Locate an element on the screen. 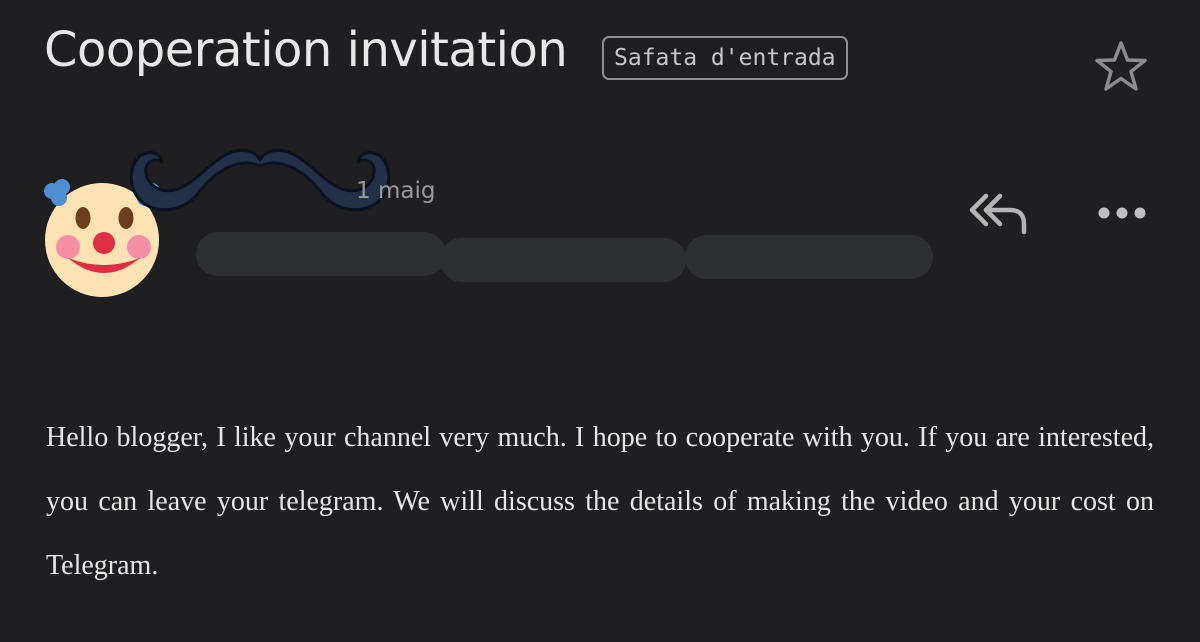 The height and width of the screenshot is (642, 1200). reply-all-icon is located at coordinates (998, 214).